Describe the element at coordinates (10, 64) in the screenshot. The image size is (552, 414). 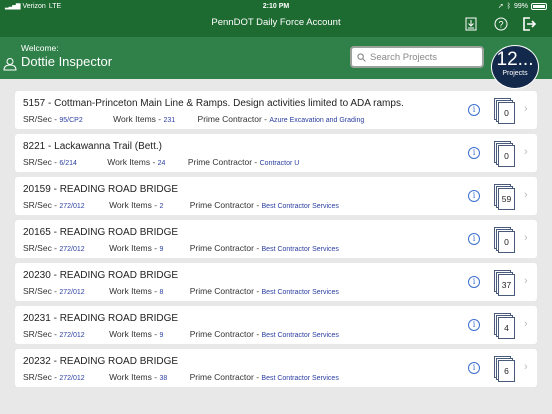
I see `person-icon` at that location.